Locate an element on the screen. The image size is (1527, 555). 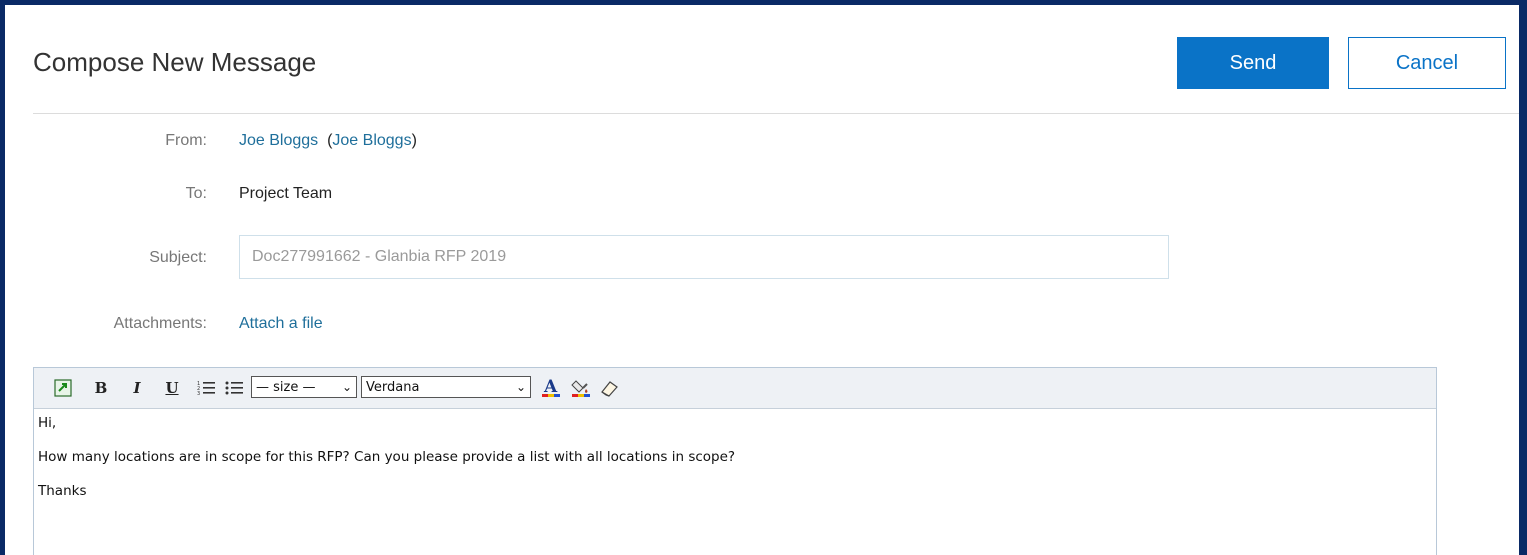
highlight-color-icon is located at coordinates (581, 388).